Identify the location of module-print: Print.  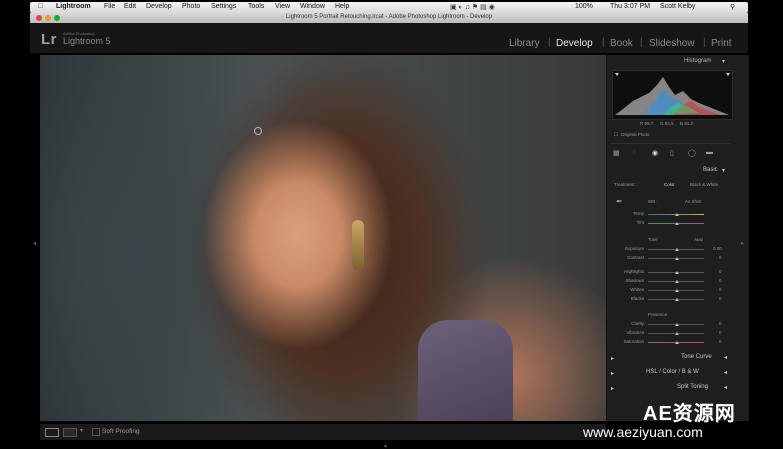
(721, 43).